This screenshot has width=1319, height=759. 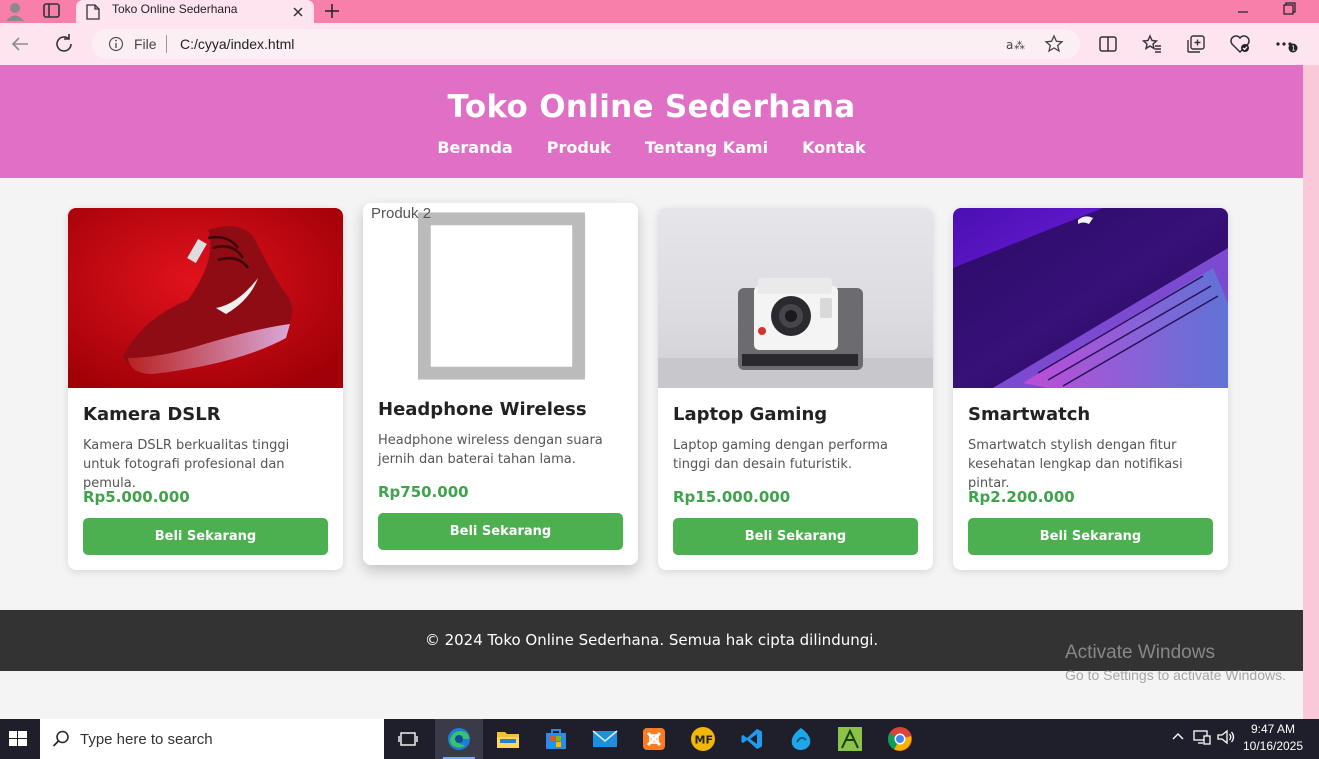 I want to click on store-icon, so click(x=556, y=739).